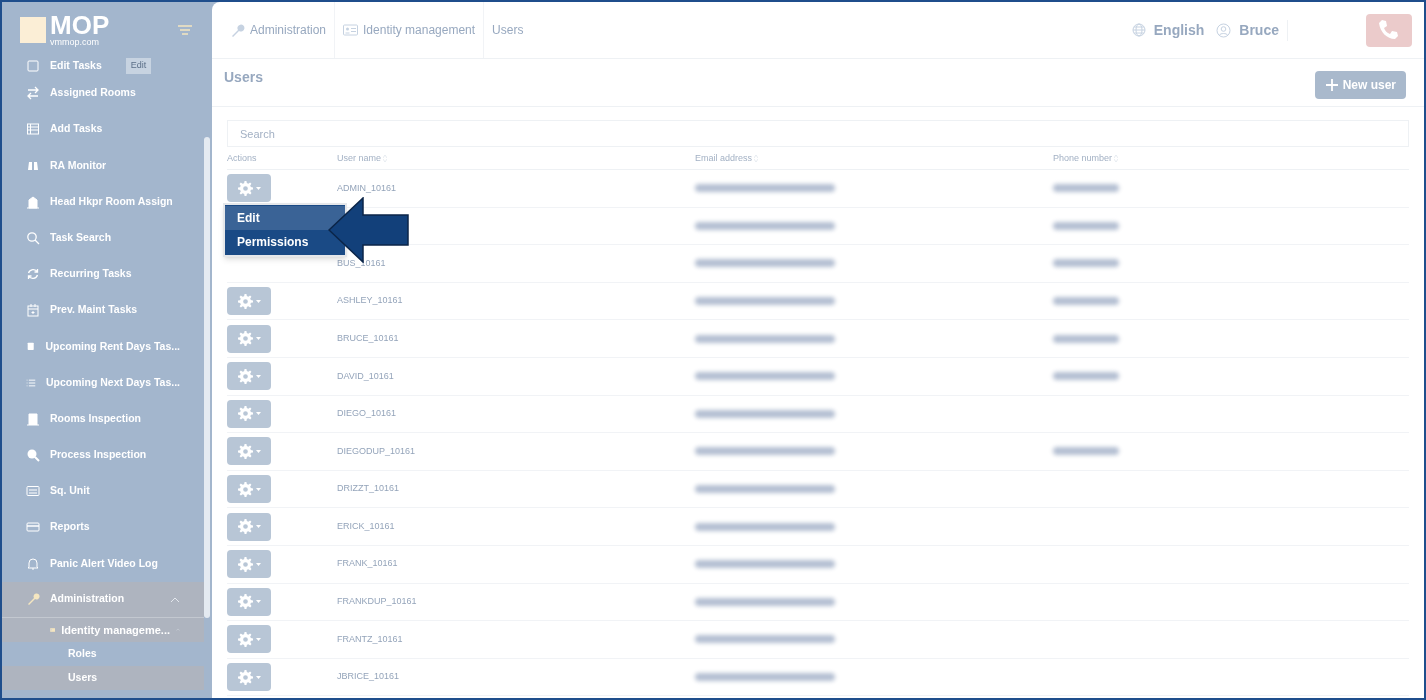 This screenshot has width=1426, height=700. I want to click on sidebar-subitem: Users, so click(103, 677).